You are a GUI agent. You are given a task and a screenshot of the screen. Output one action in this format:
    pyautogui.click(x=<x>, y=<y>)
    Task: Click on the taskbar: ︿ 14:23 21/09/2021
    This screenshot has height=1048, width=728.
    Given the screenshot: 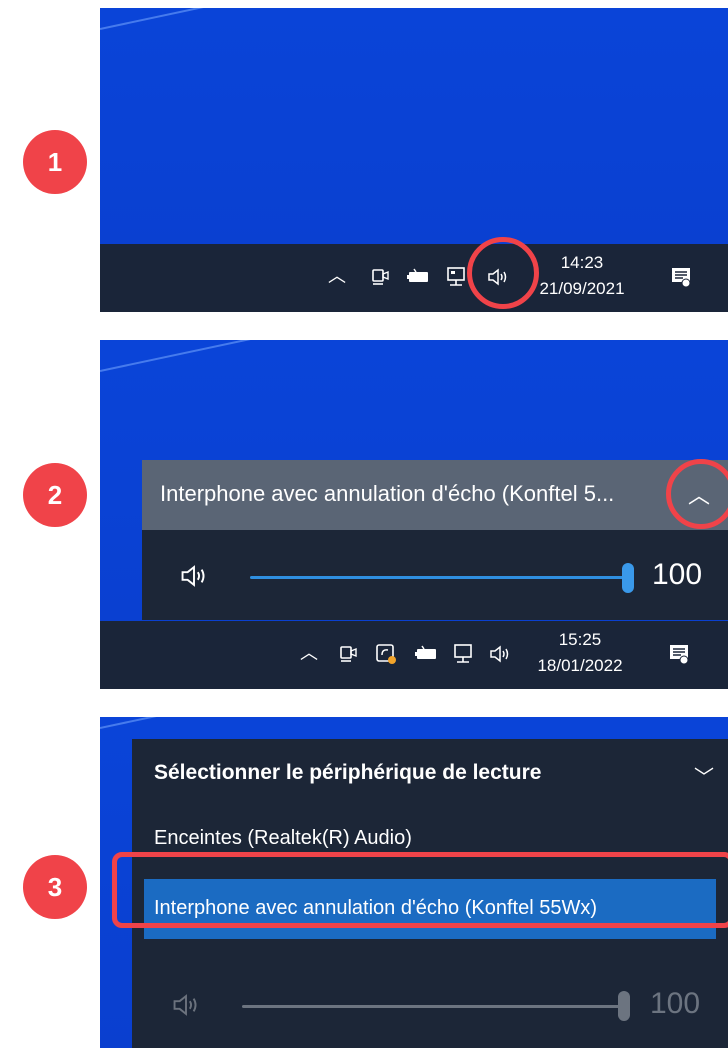 What is the action you would take?
    pyautogui.click(x=414, y=278)
    